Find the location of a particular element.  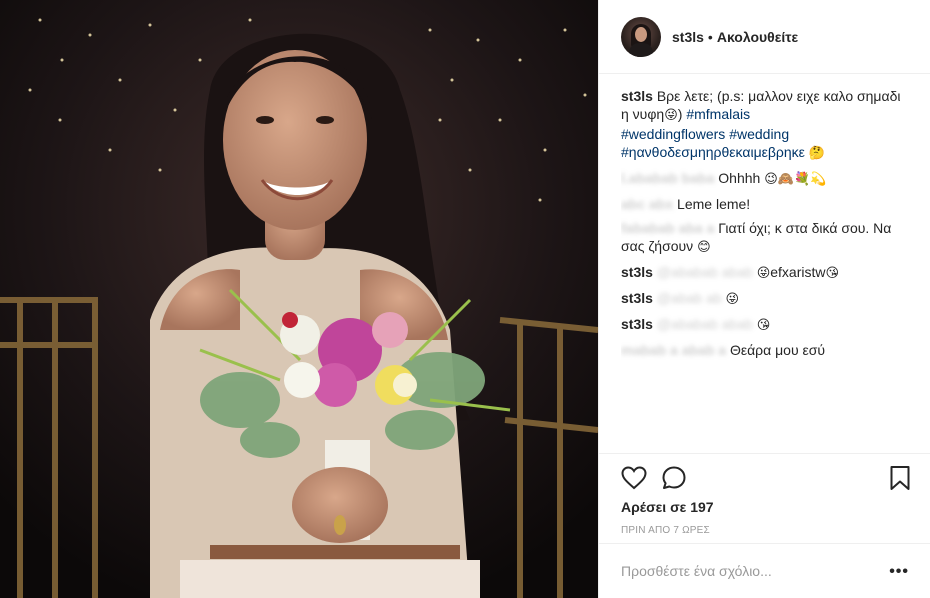

comment-item: l.ababab baba Ohhhh 😉🙈💐💫 is located at coordinates (724, 178).